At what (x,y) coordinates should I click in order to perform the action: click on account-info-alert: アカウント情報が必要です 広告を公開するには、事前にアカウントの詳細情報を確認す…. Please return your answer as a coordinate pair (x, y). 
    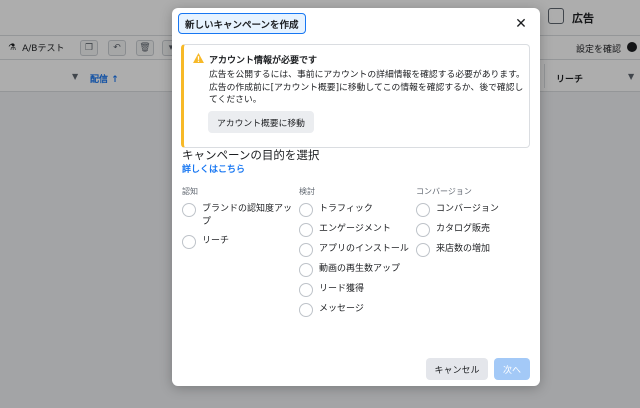
    Looking at the image, I should click on (355, 96).